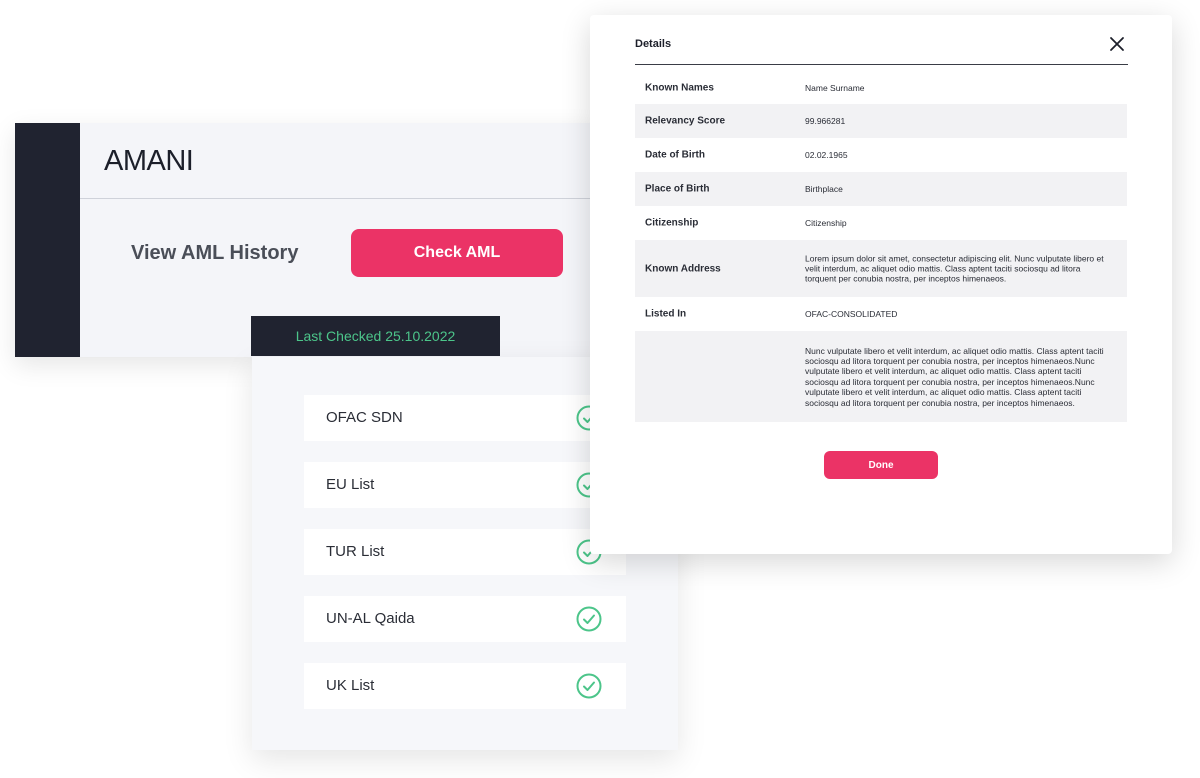 Image resolution: width=1200 pixels, height=778 pixels. I want to click on modal-divider, so click(881, 64).